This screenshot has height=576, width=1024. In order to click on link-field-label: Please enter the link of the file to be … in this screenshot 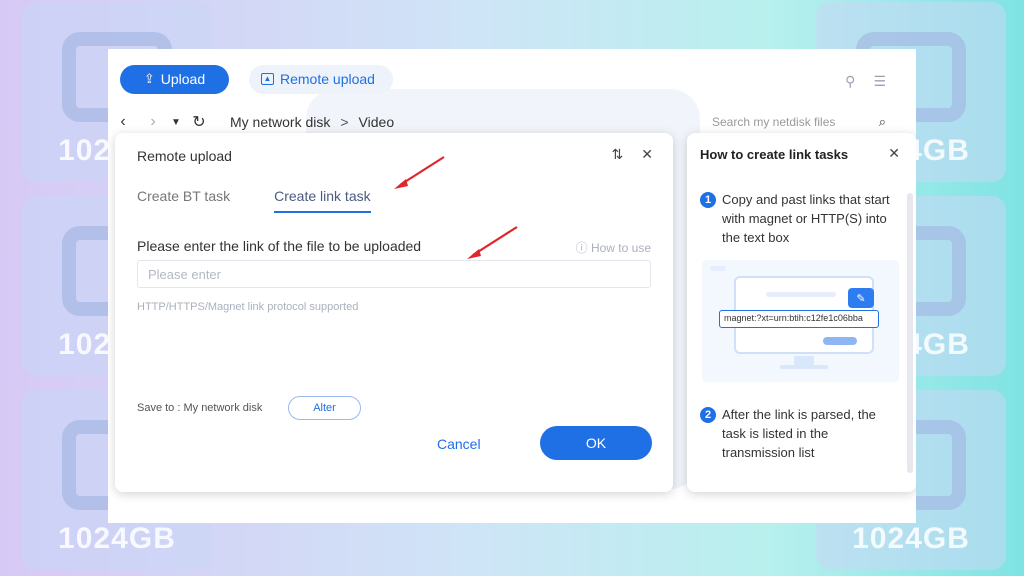, I will do `click(279, 246)`.